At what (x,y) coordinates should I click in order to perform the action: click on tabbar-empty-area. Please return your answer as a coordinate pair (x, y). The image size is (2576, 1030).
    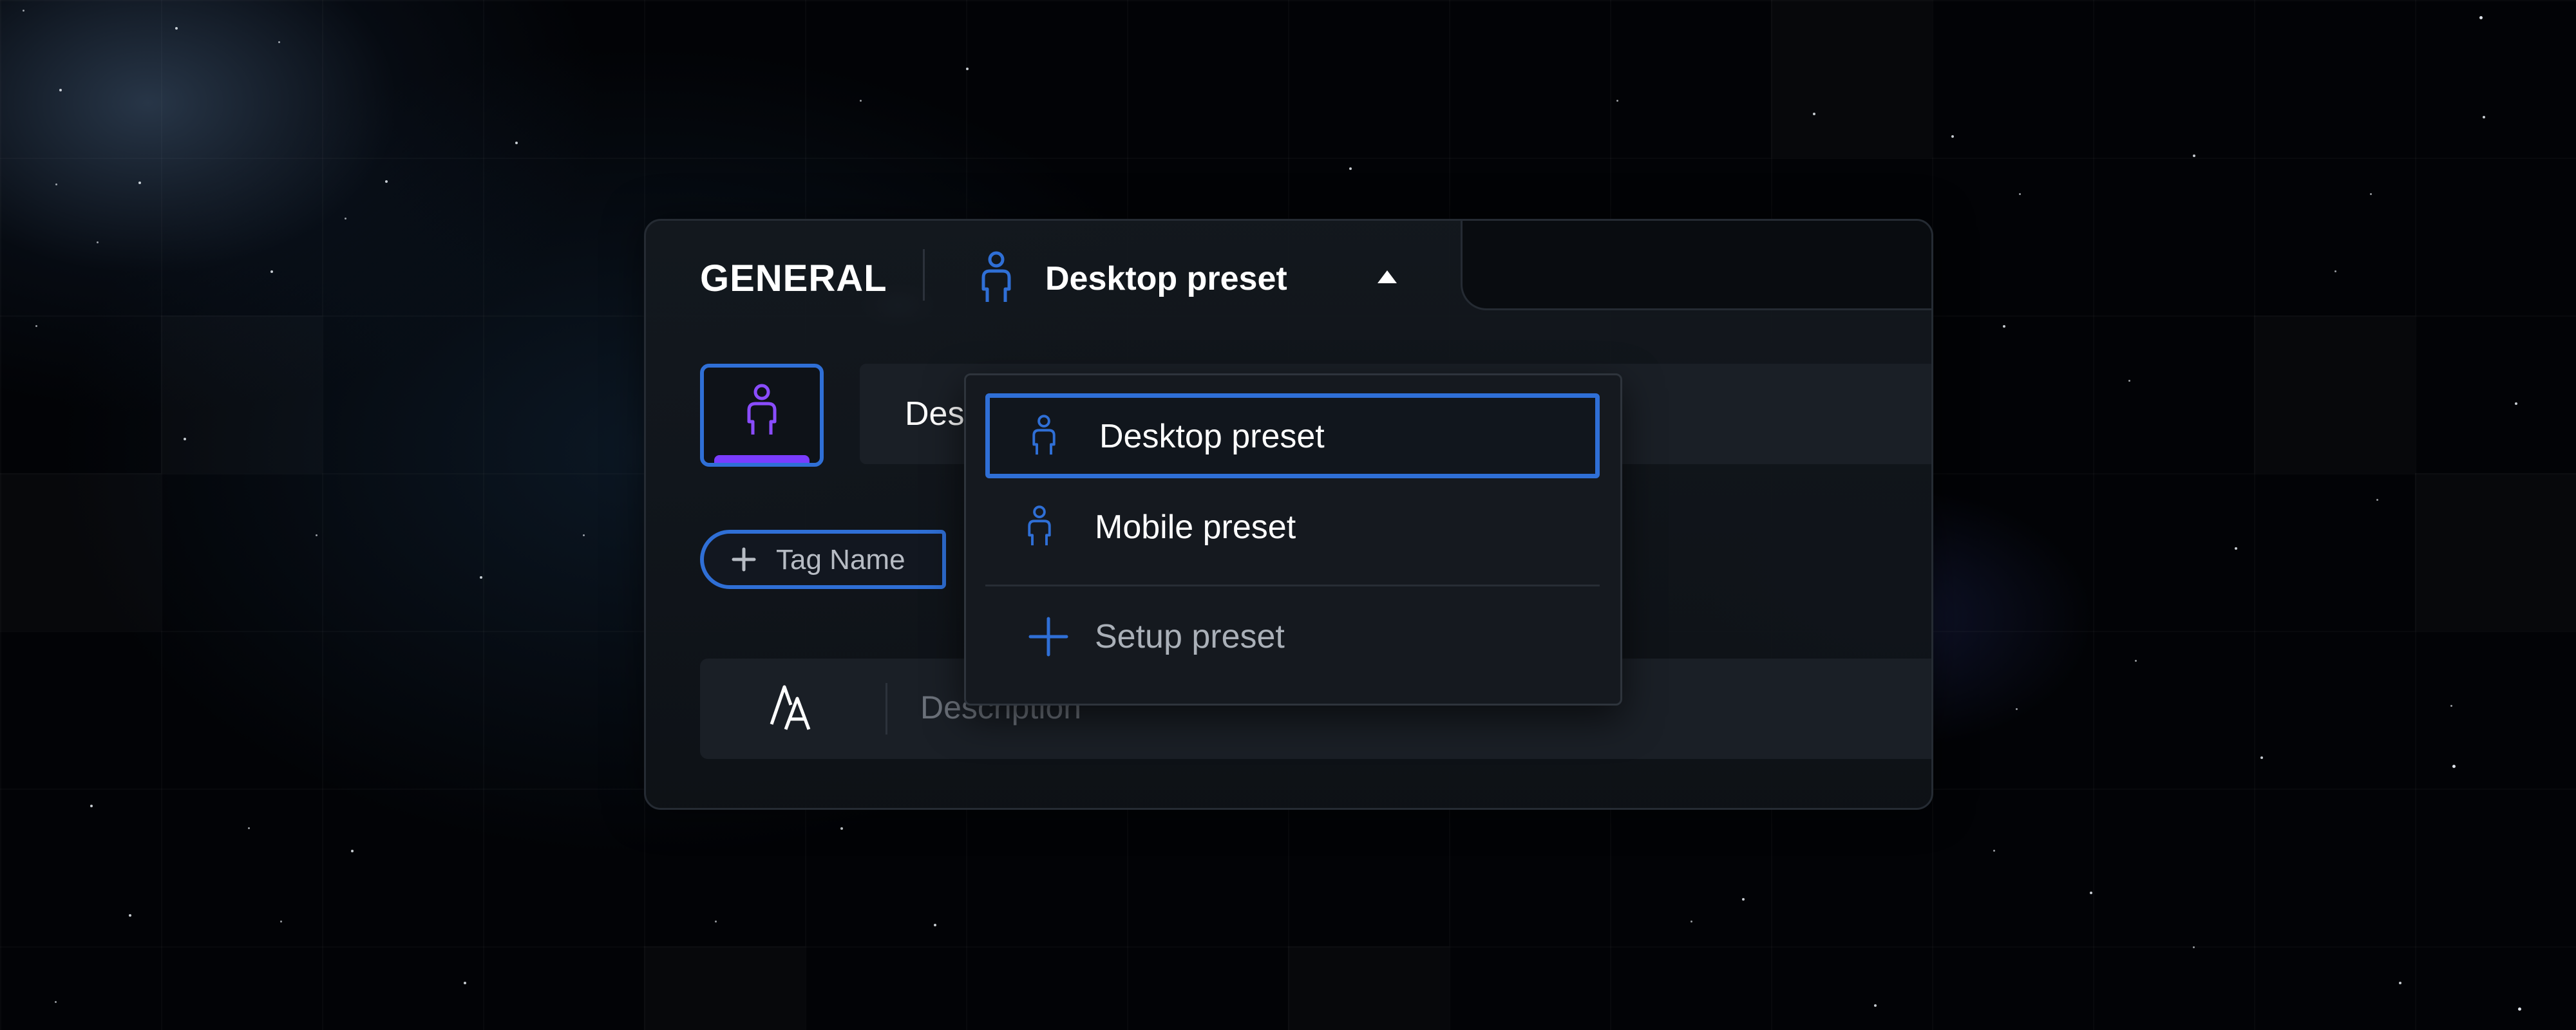
    Looking at the image, I should click on (1696, 265).